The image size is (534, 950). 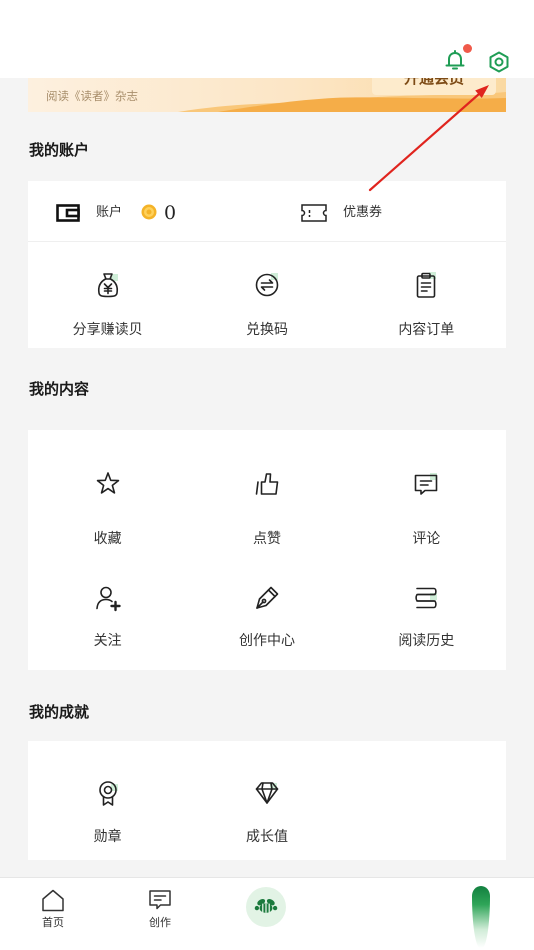 I want to click on diamond-icon, so click(x=267, y=793).